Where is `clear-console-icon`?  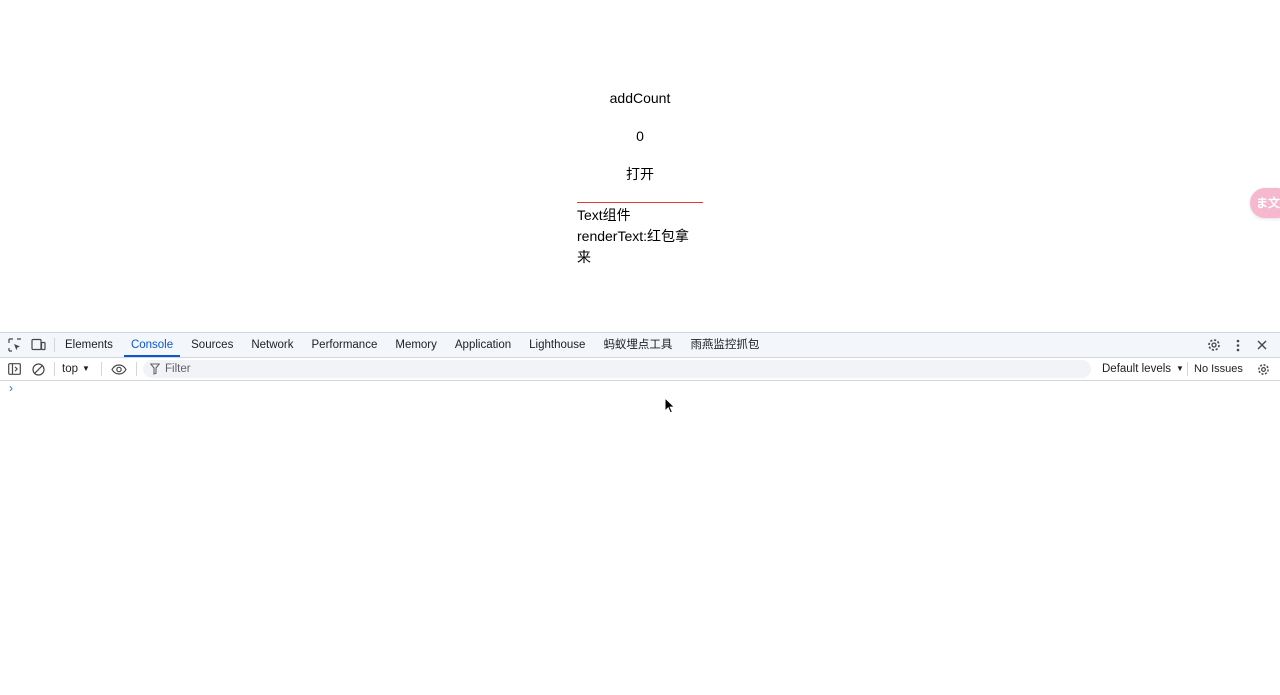 clear-console-icon is located at coordinates (38, 369).